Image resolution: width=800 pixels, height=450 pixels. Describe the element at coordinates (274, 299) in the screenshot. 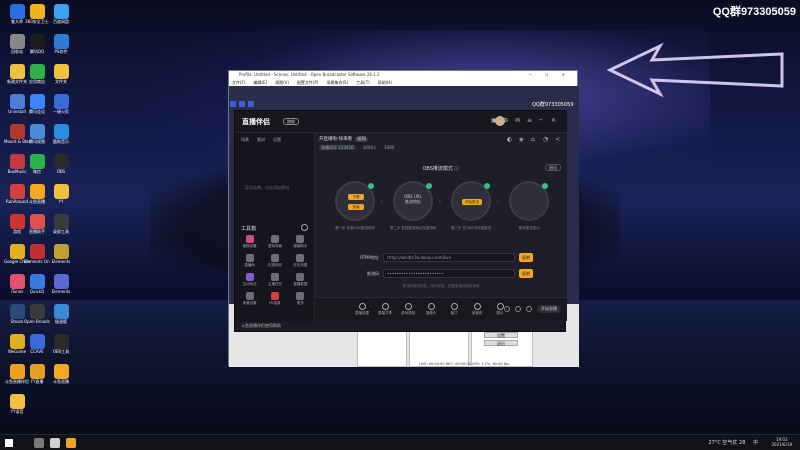

I see `toolbox-item: PK连麦` at that location.